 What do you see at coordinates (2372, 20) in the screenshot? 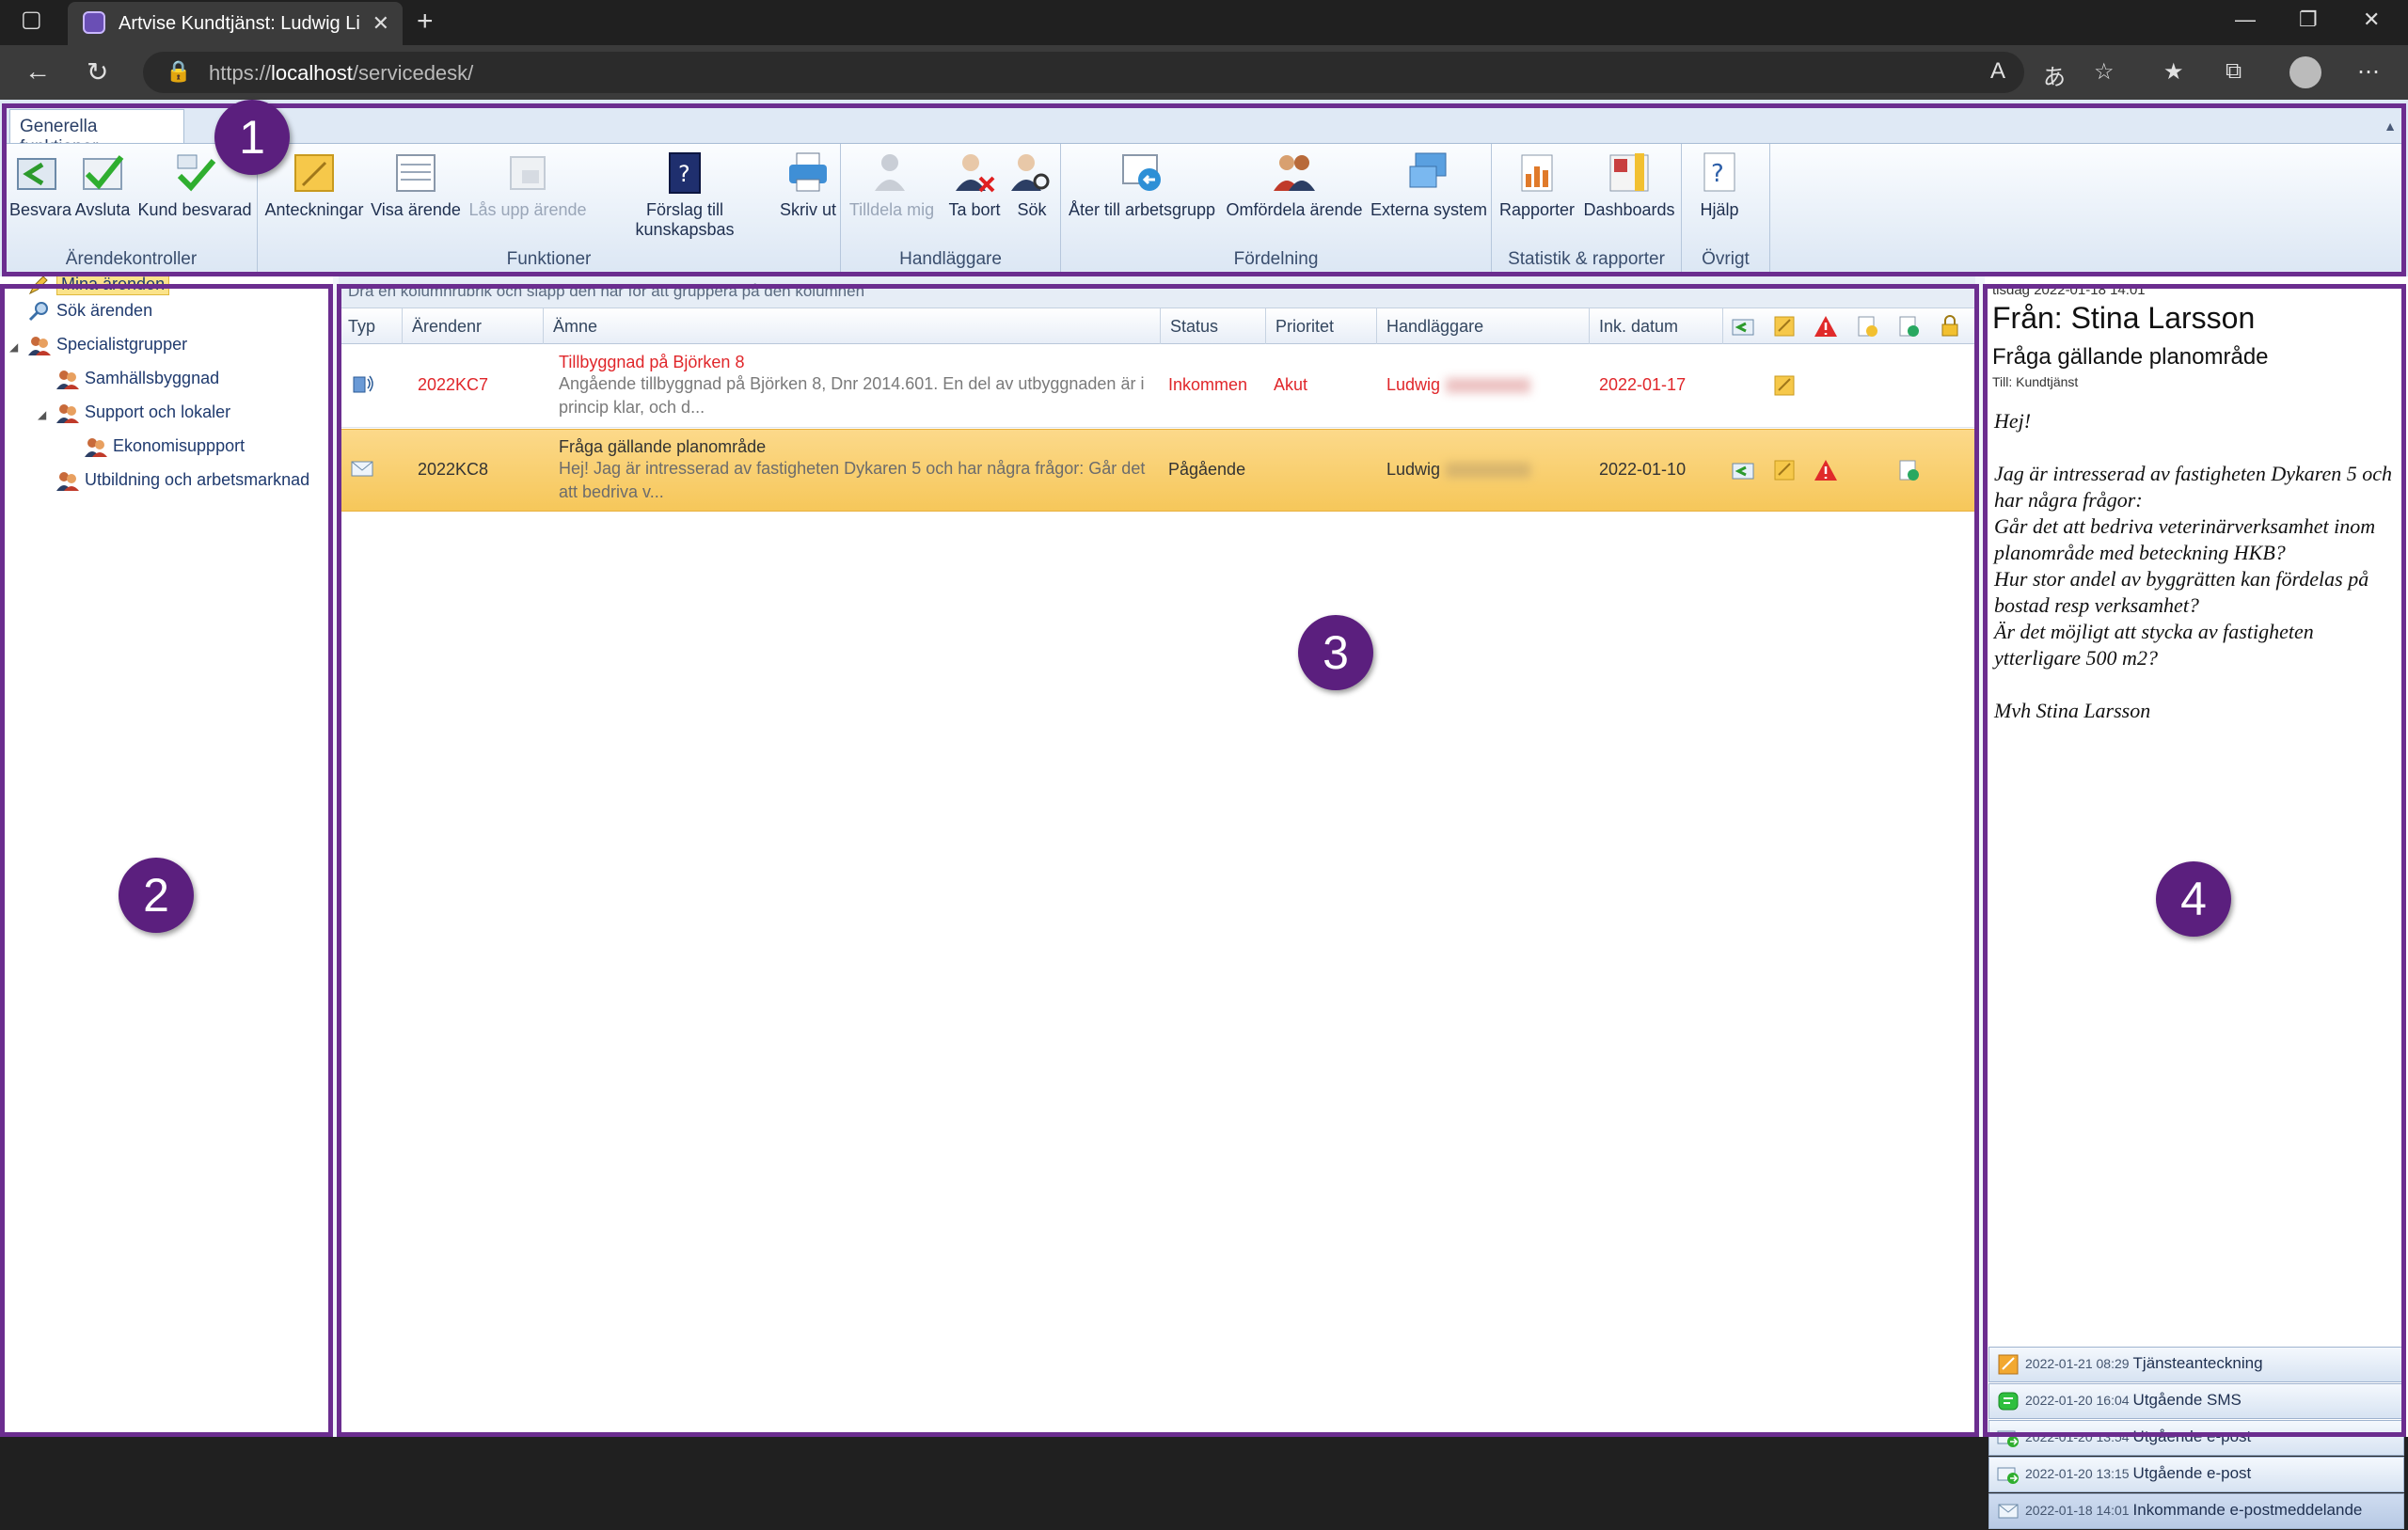
I see `window-close-icon: ✕` at bounding box center [2372, 20].